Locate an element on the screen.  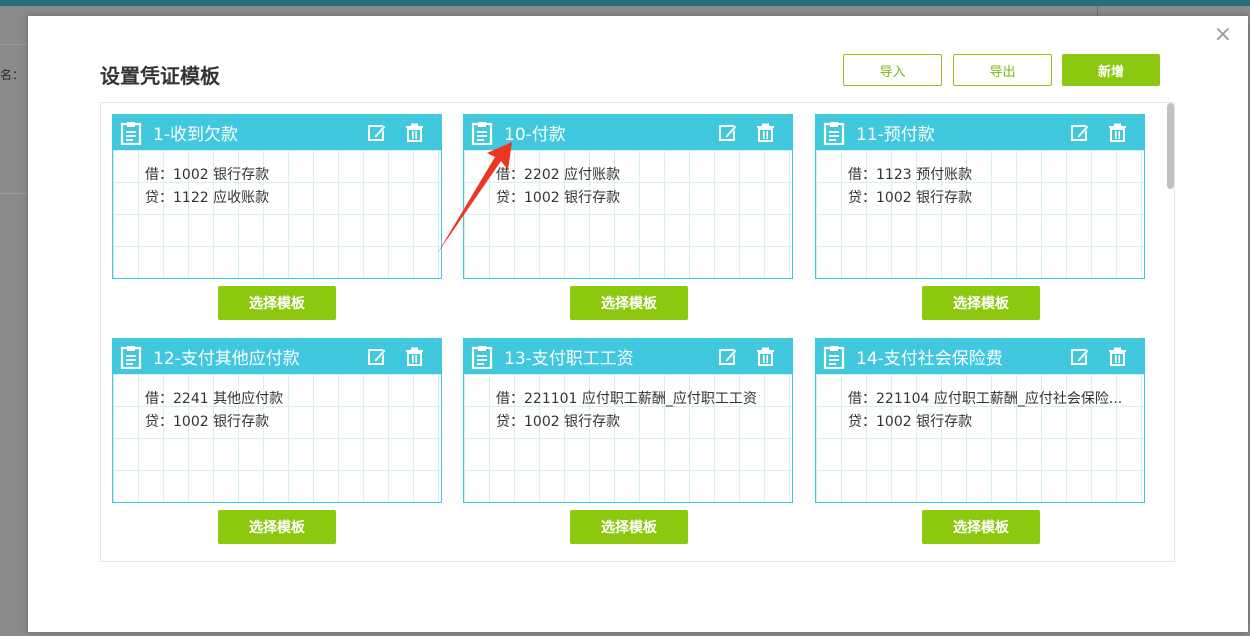
export-button: 导出 is located at coordinates (1002, 70).